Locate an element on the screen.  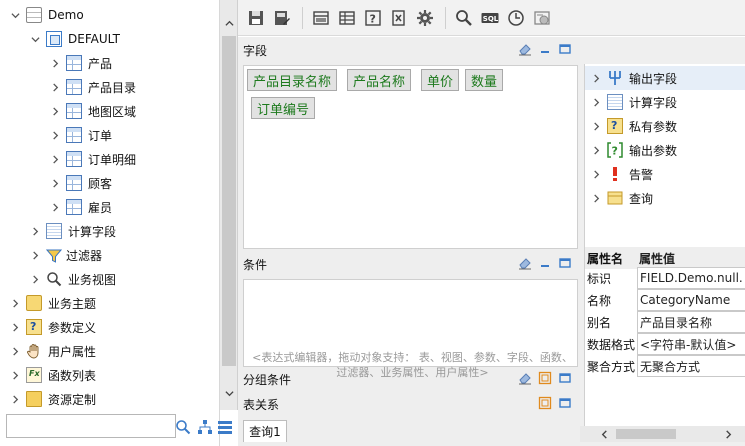
tree-search-box is located at coordinates (91, 426).